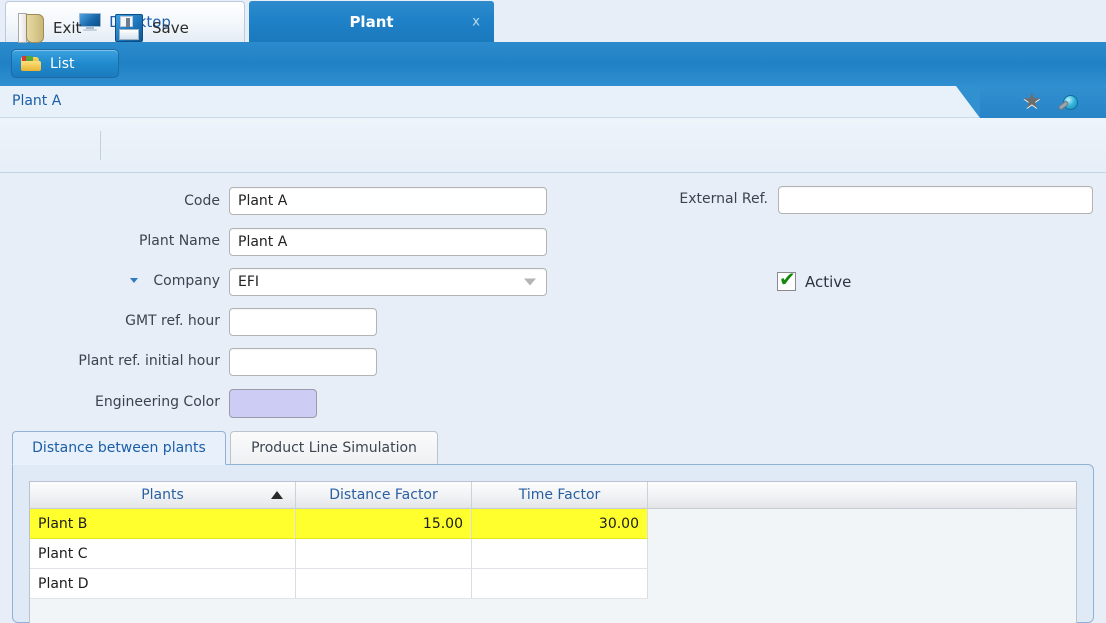 The height and width of the screenshot is (623, 1106). I want to click on exit-button-label: Exit, so click(67, 28).